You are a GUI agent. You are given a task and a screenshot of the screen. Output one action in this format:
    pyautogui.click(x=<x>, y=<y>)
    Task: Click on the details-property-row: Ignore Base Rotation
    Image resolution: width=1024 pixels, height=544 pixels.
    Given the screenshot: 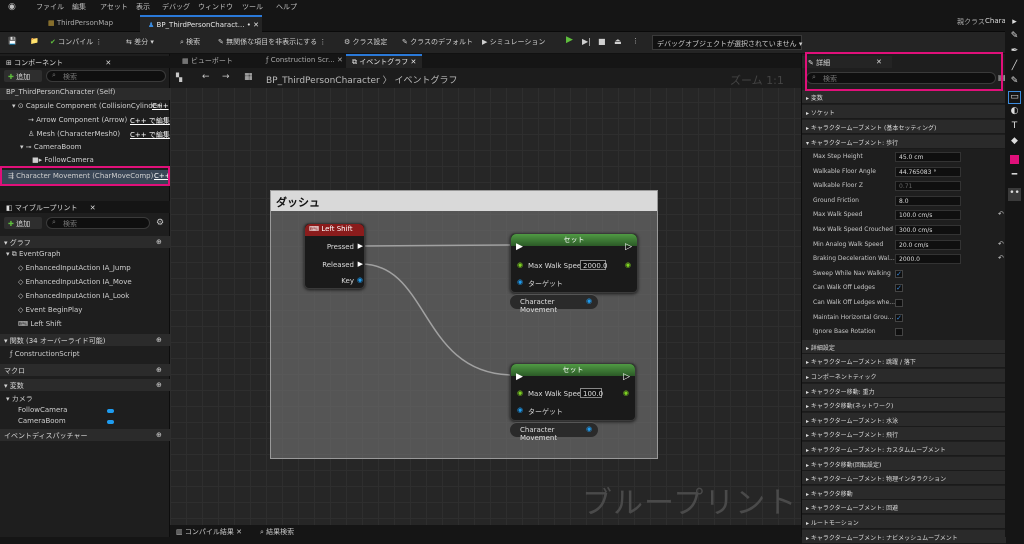 What is the action you would take?
    pyautogui.click(x=904, y=332)
    